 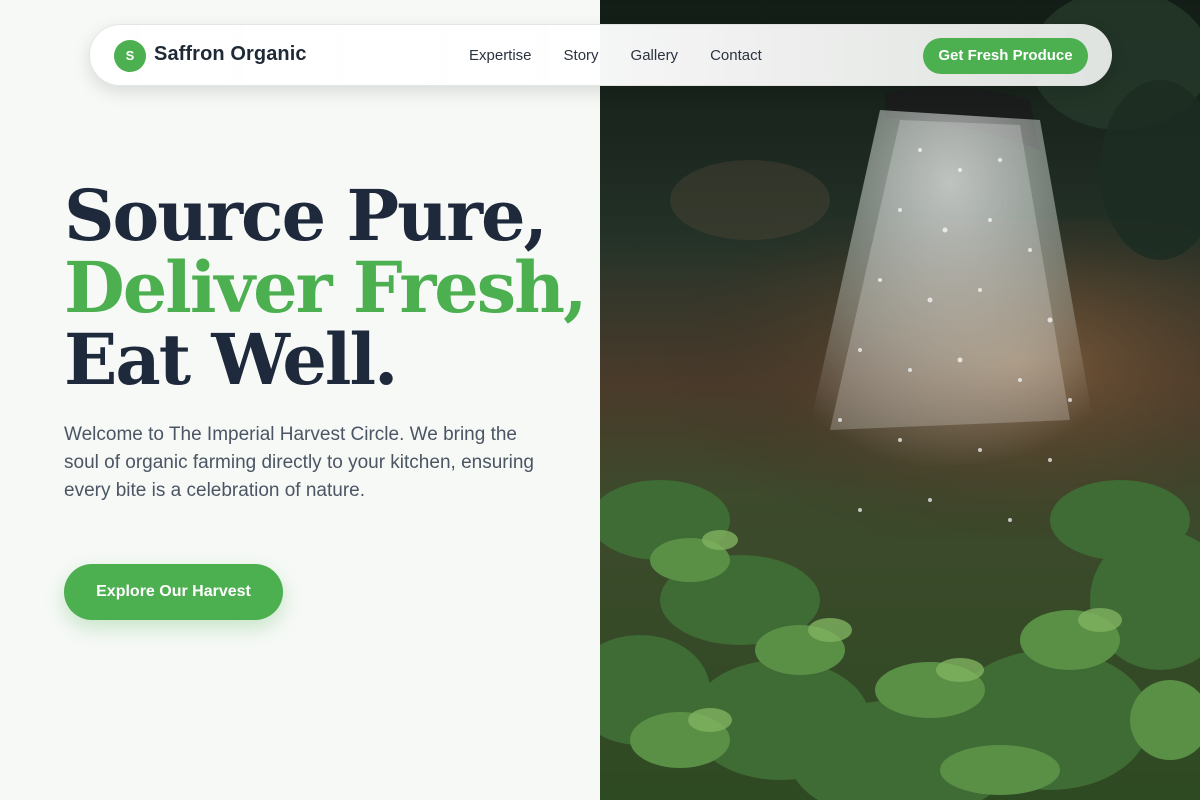 What do you see at coordinates (581, 56) in the screenshot?
I see `nav-link-story: Story` at bounding box center [581, 56].